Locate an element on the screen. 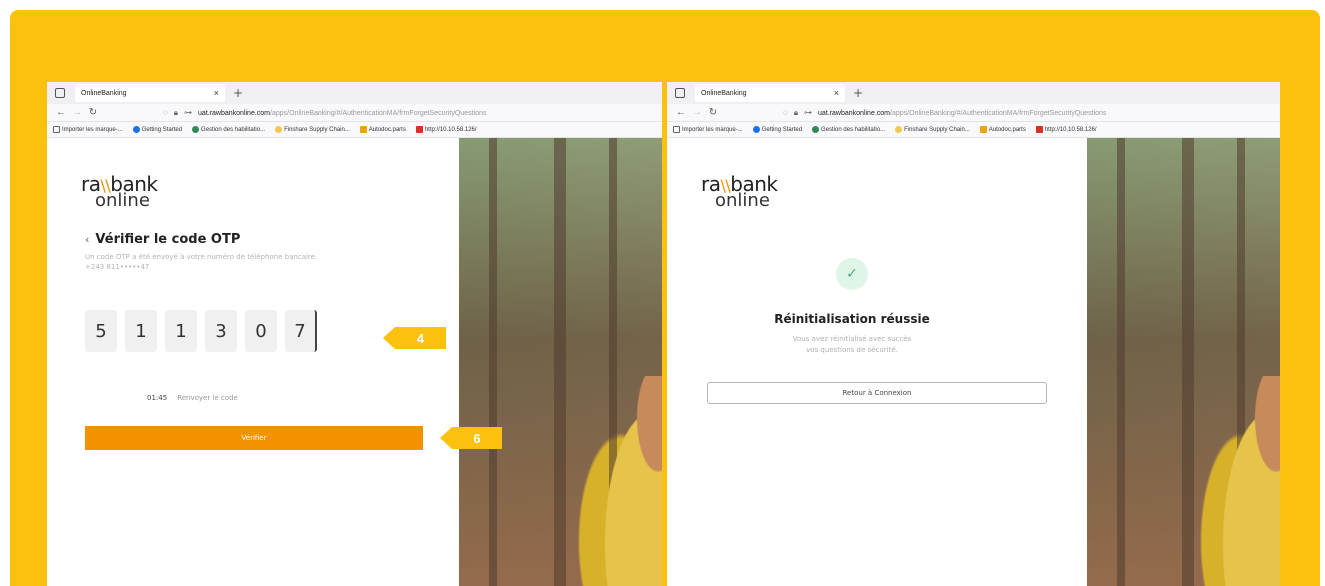 The height and width of the screenshot is (586, 1325). back-chevron-icon: ‹ is located at coordinates (87, 239).